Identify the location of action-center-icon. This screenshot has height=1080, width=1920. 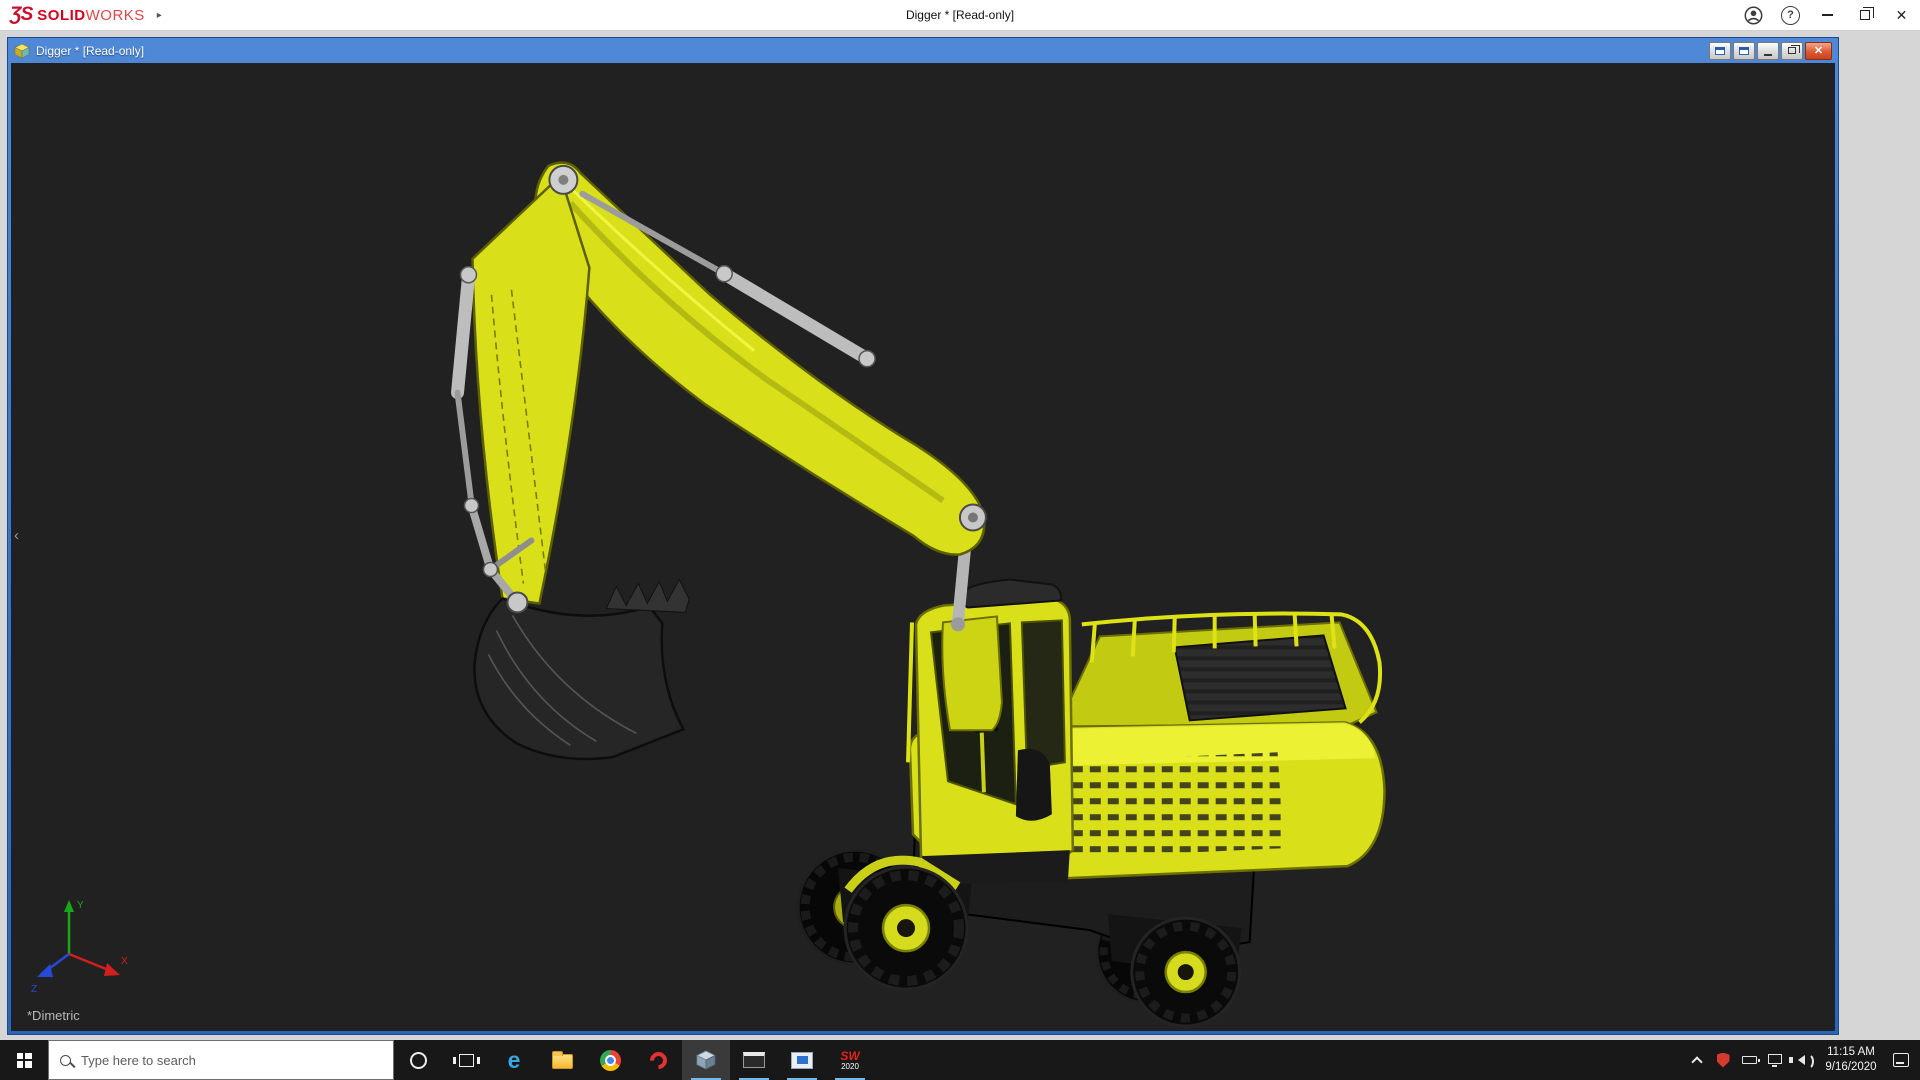
(1901, 1060).